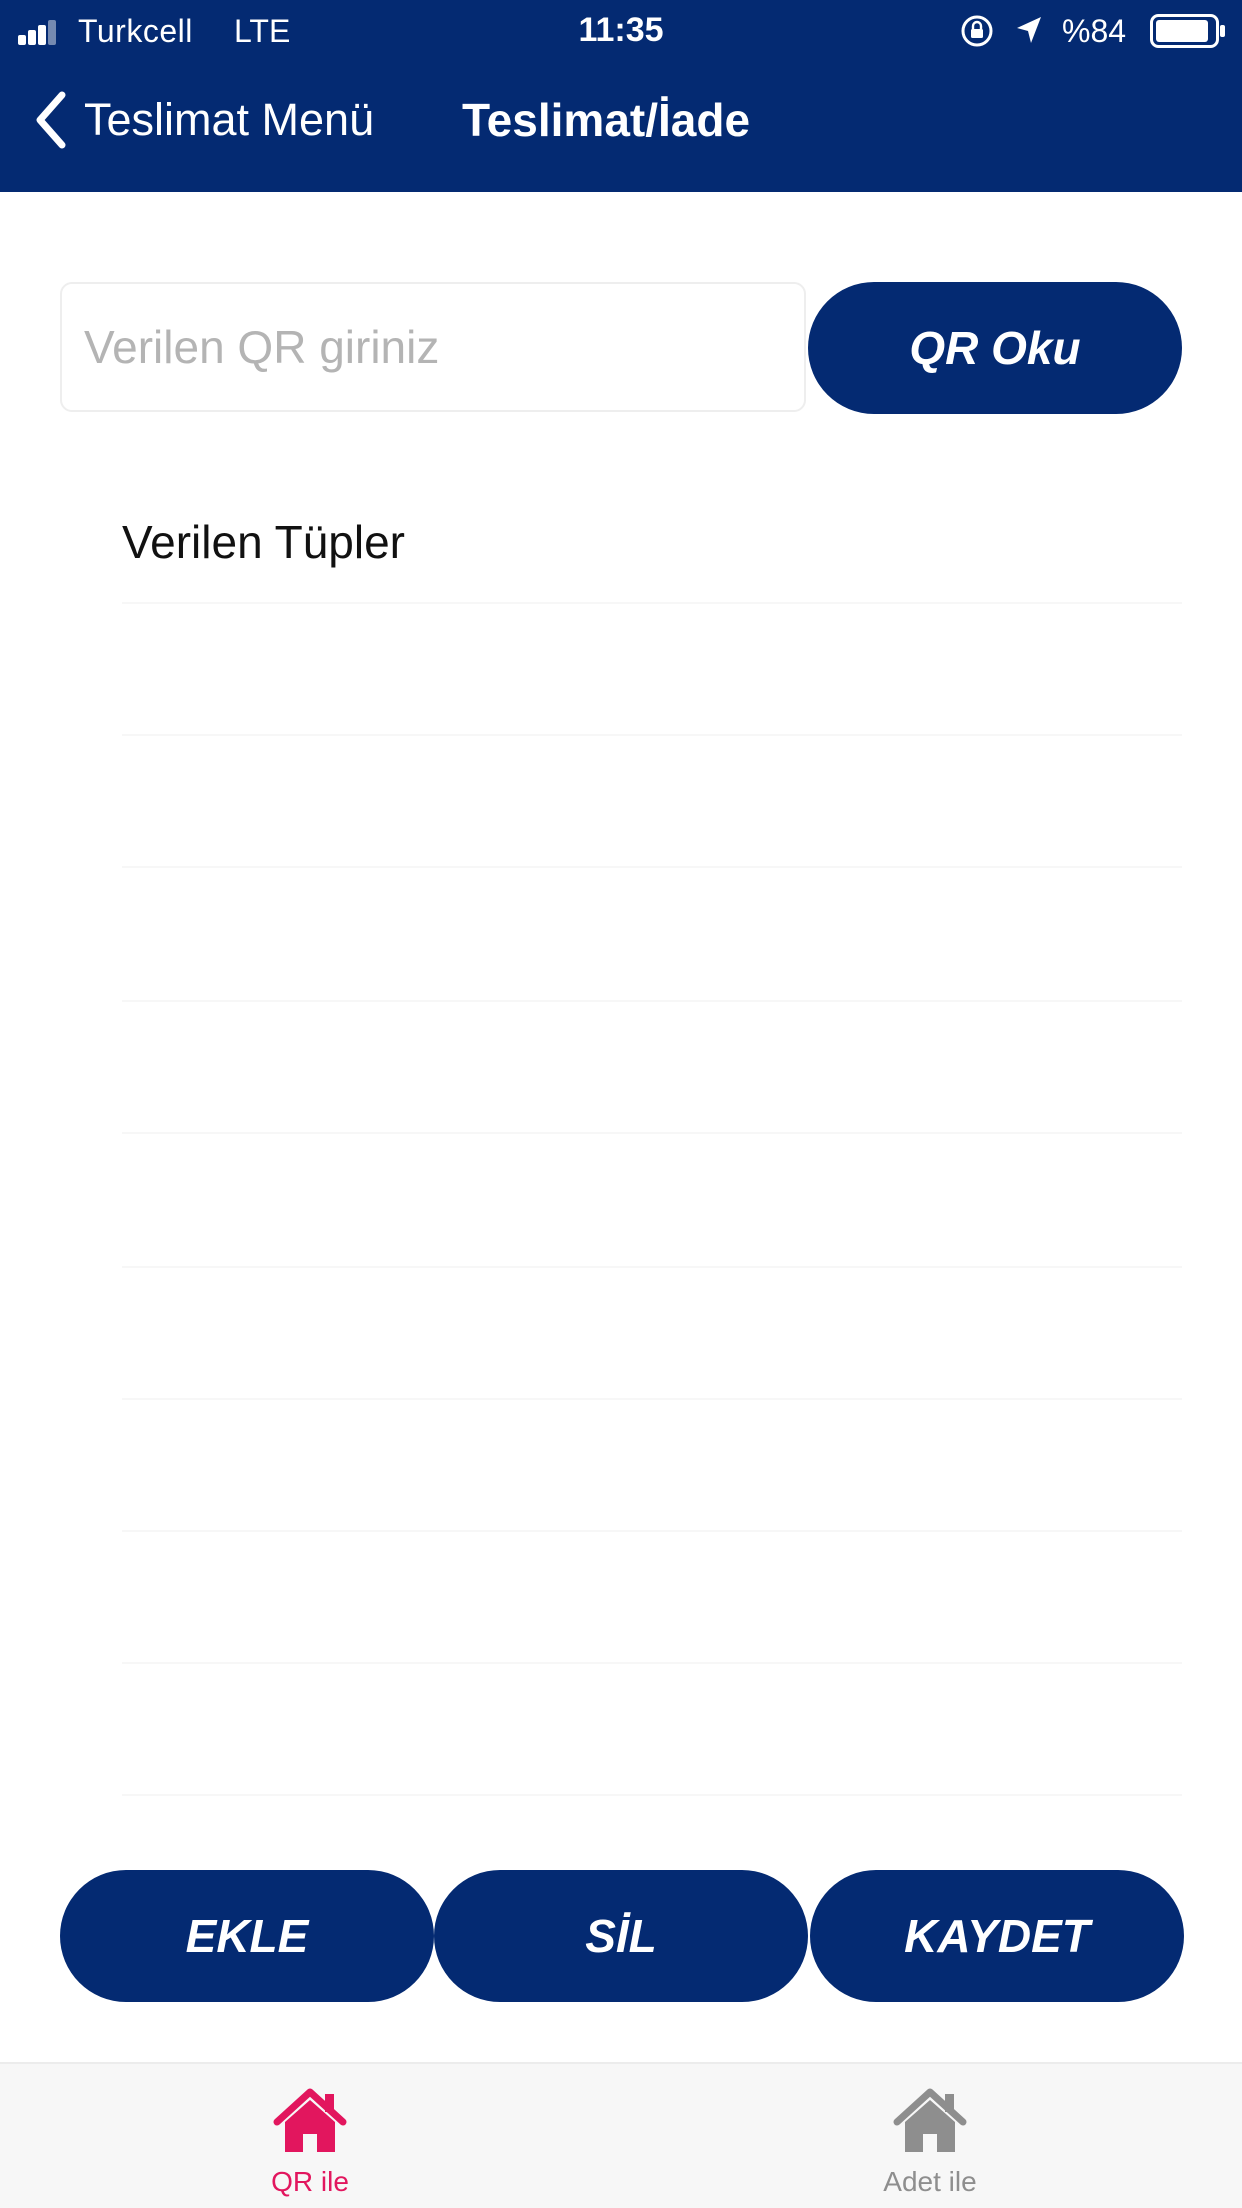 This screenshot has height=2208, width=1242. What do you see at coordinates (930, 2181) in the screenshot?
I see `tab-count-label: Adet ile` at bounding box center [930, 2181].